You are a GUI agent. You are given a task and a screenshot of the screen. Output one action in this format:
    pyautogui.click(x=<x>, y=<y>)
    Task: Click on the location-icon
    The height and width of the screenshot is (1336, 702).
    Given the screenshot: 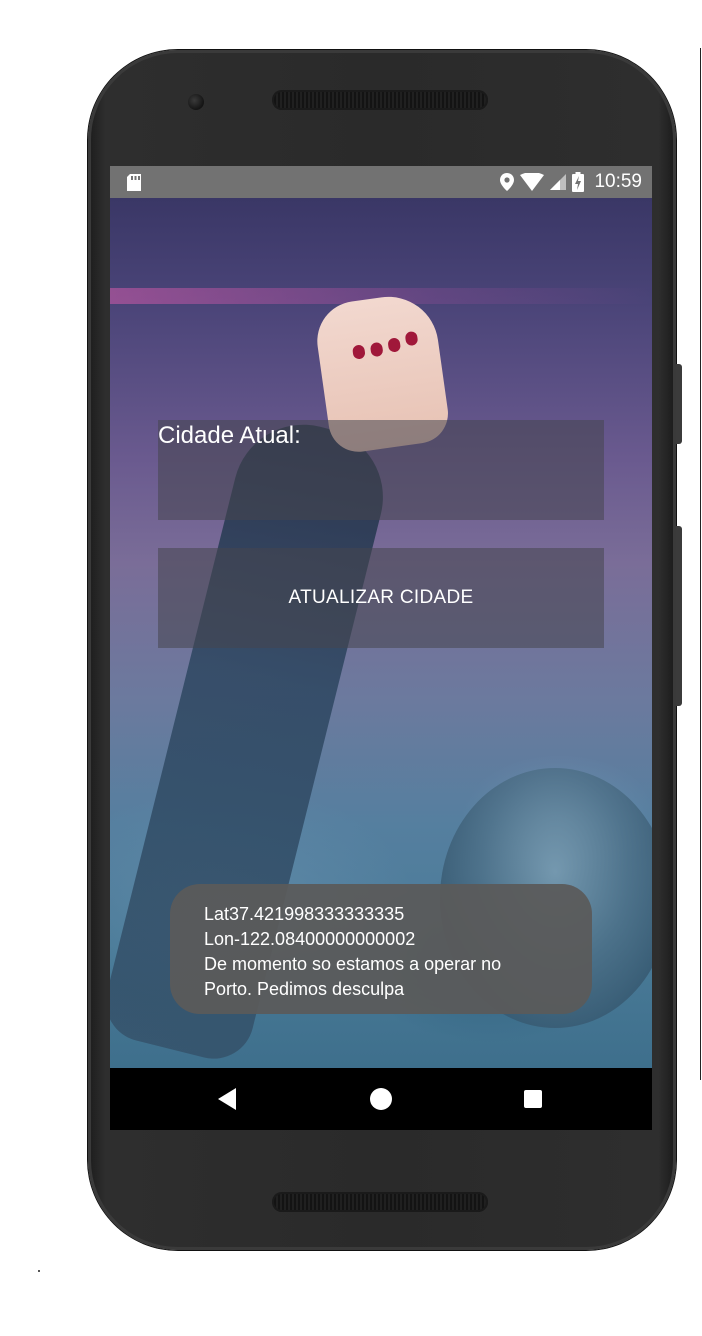 What is the action you would take?
    pyautogui.click(x=507, y=182)
    